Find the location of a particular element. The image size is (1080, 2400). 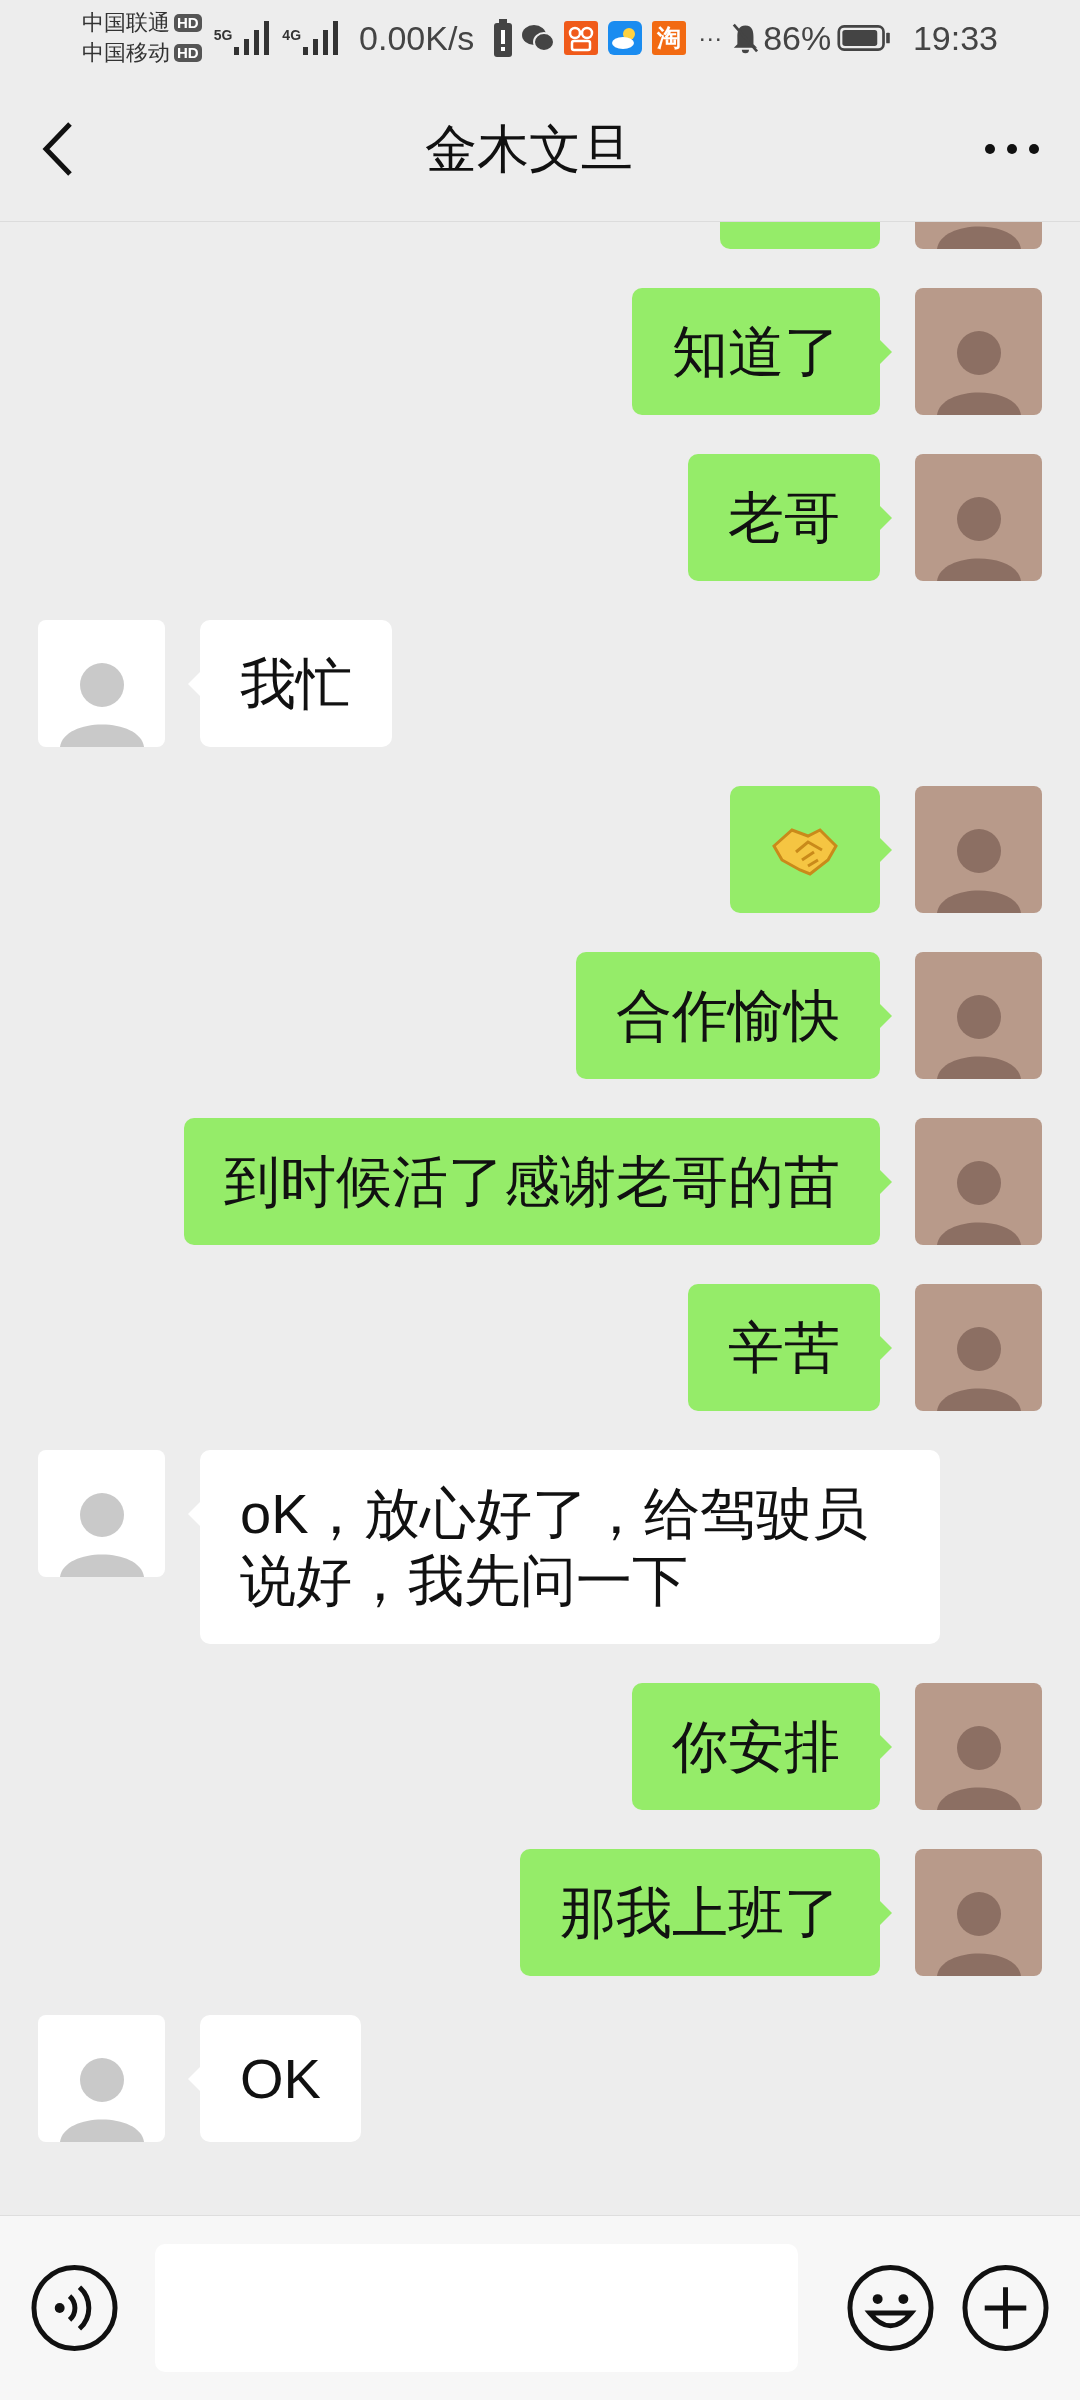

network-label: 4G is located at coordinates (292, 35).